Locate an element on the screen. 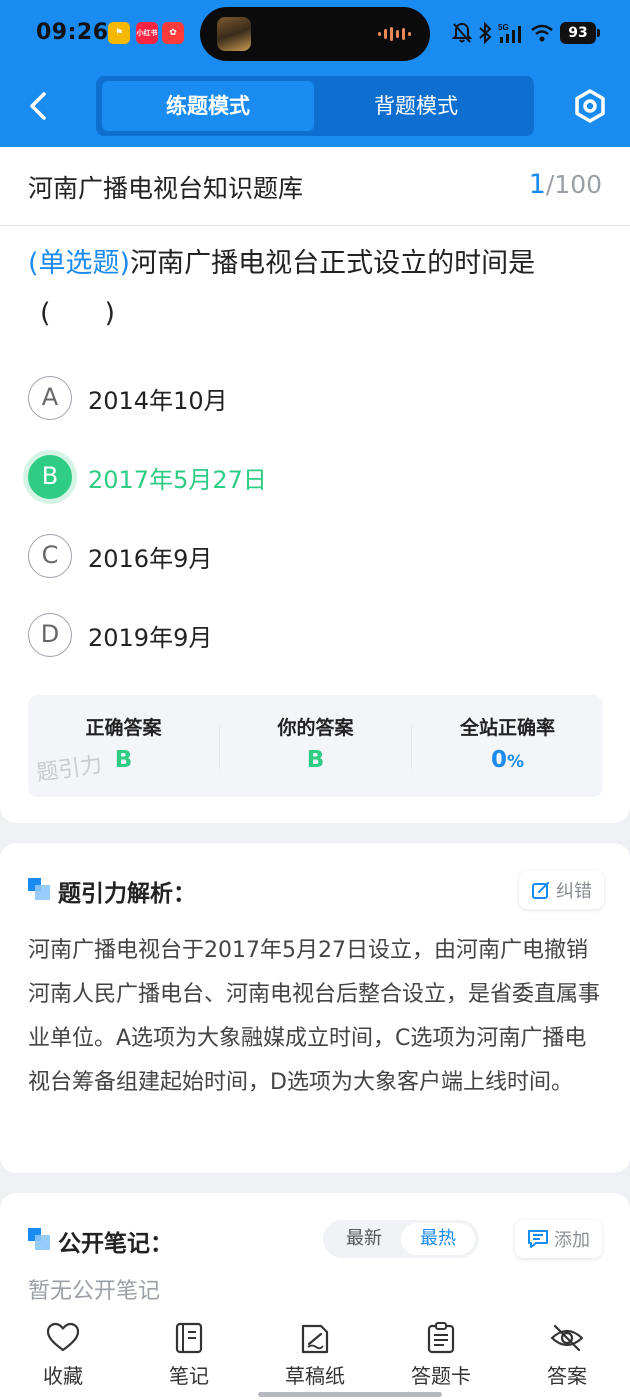 This screenshot has width=630, height=1400. option-a: A 2014年10月 is located at coordinates (128, 398).